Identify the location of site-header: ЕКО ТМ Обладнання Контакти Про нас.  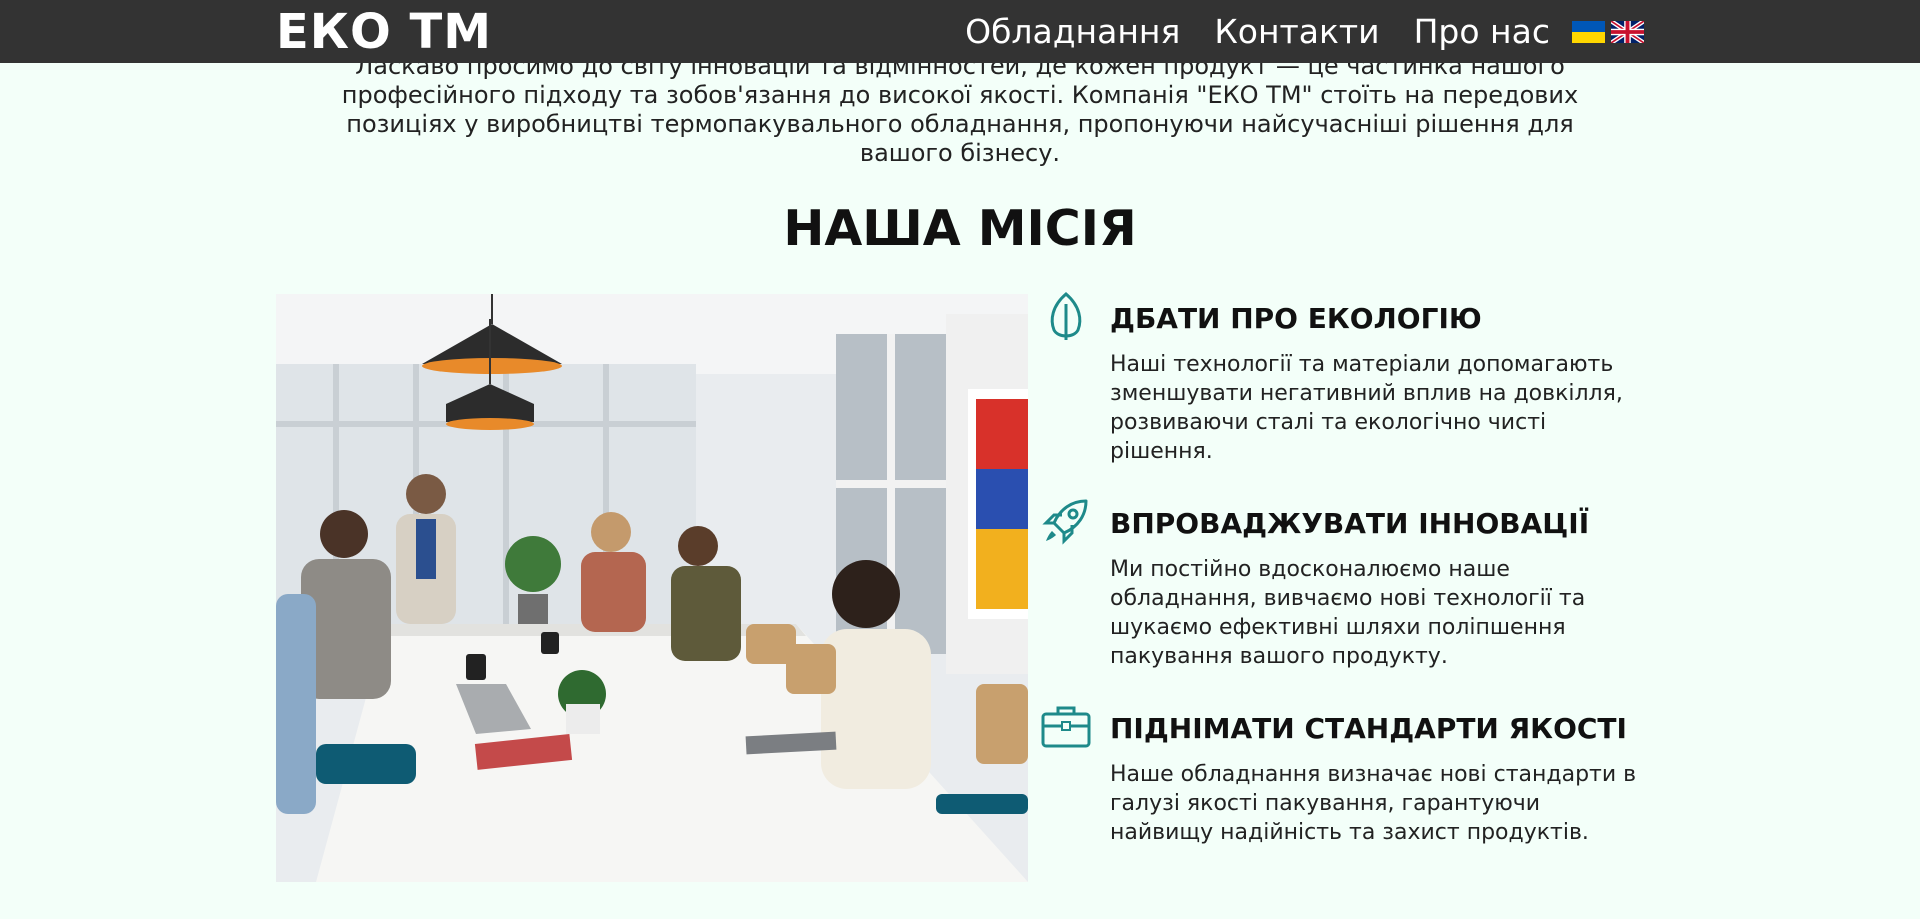
(960, 31).